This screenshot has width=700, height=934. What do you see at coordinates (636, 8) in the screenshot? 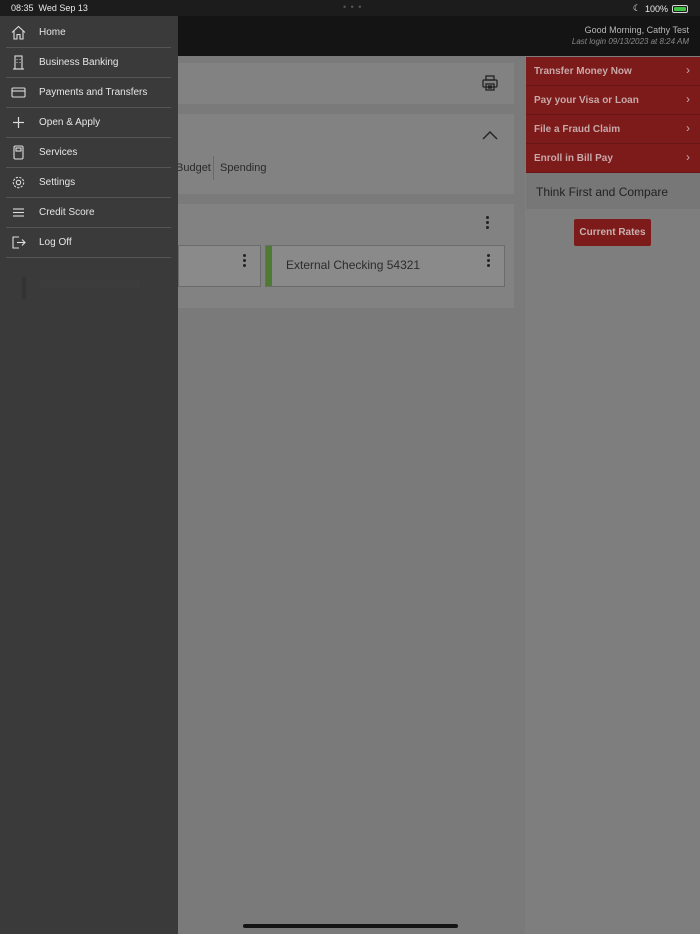
I see `moon-icon: ☾` at bounding box center [636, 8].